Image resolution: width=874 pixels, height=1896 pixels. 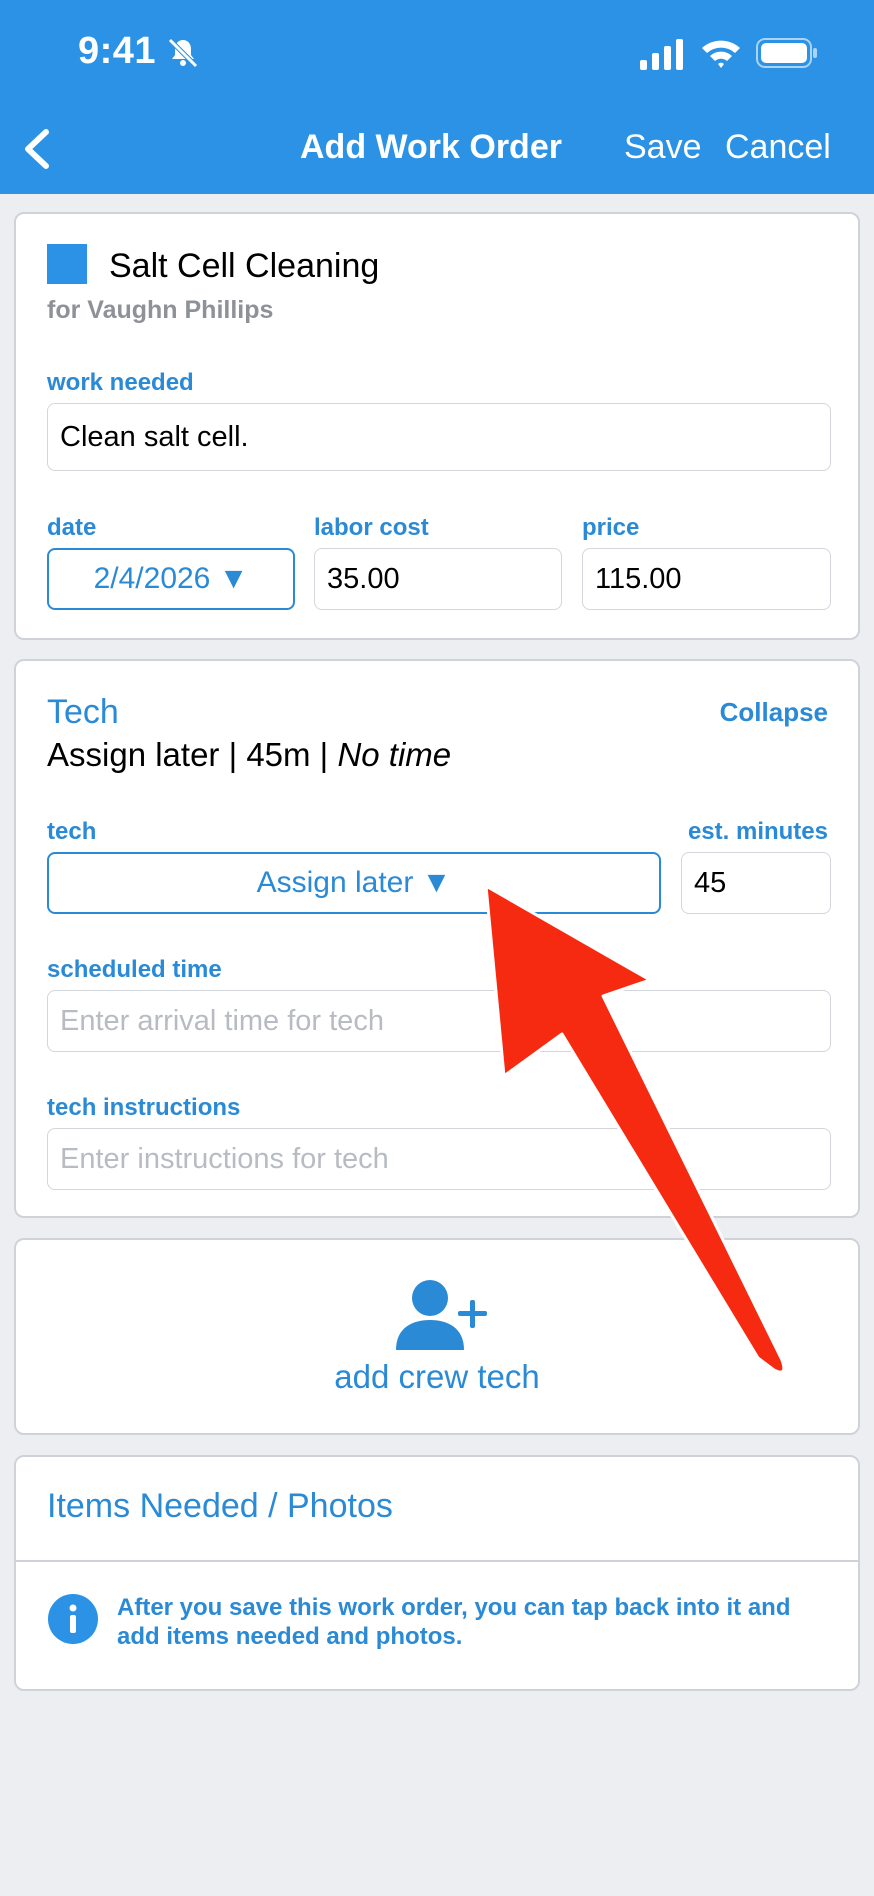 What do you see at coordinates (67, 264) in the screenshot?
I see `color-swatch` at bounding box center [67, 264].